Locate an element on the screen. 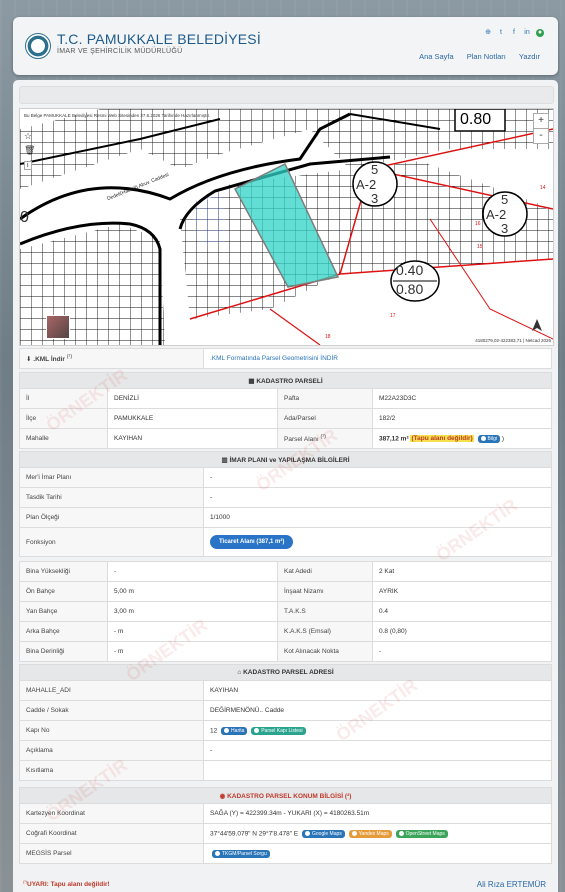 This screenshot has width=565, height=892. download-icon: ⬇ is located at coordinates (29, 360).